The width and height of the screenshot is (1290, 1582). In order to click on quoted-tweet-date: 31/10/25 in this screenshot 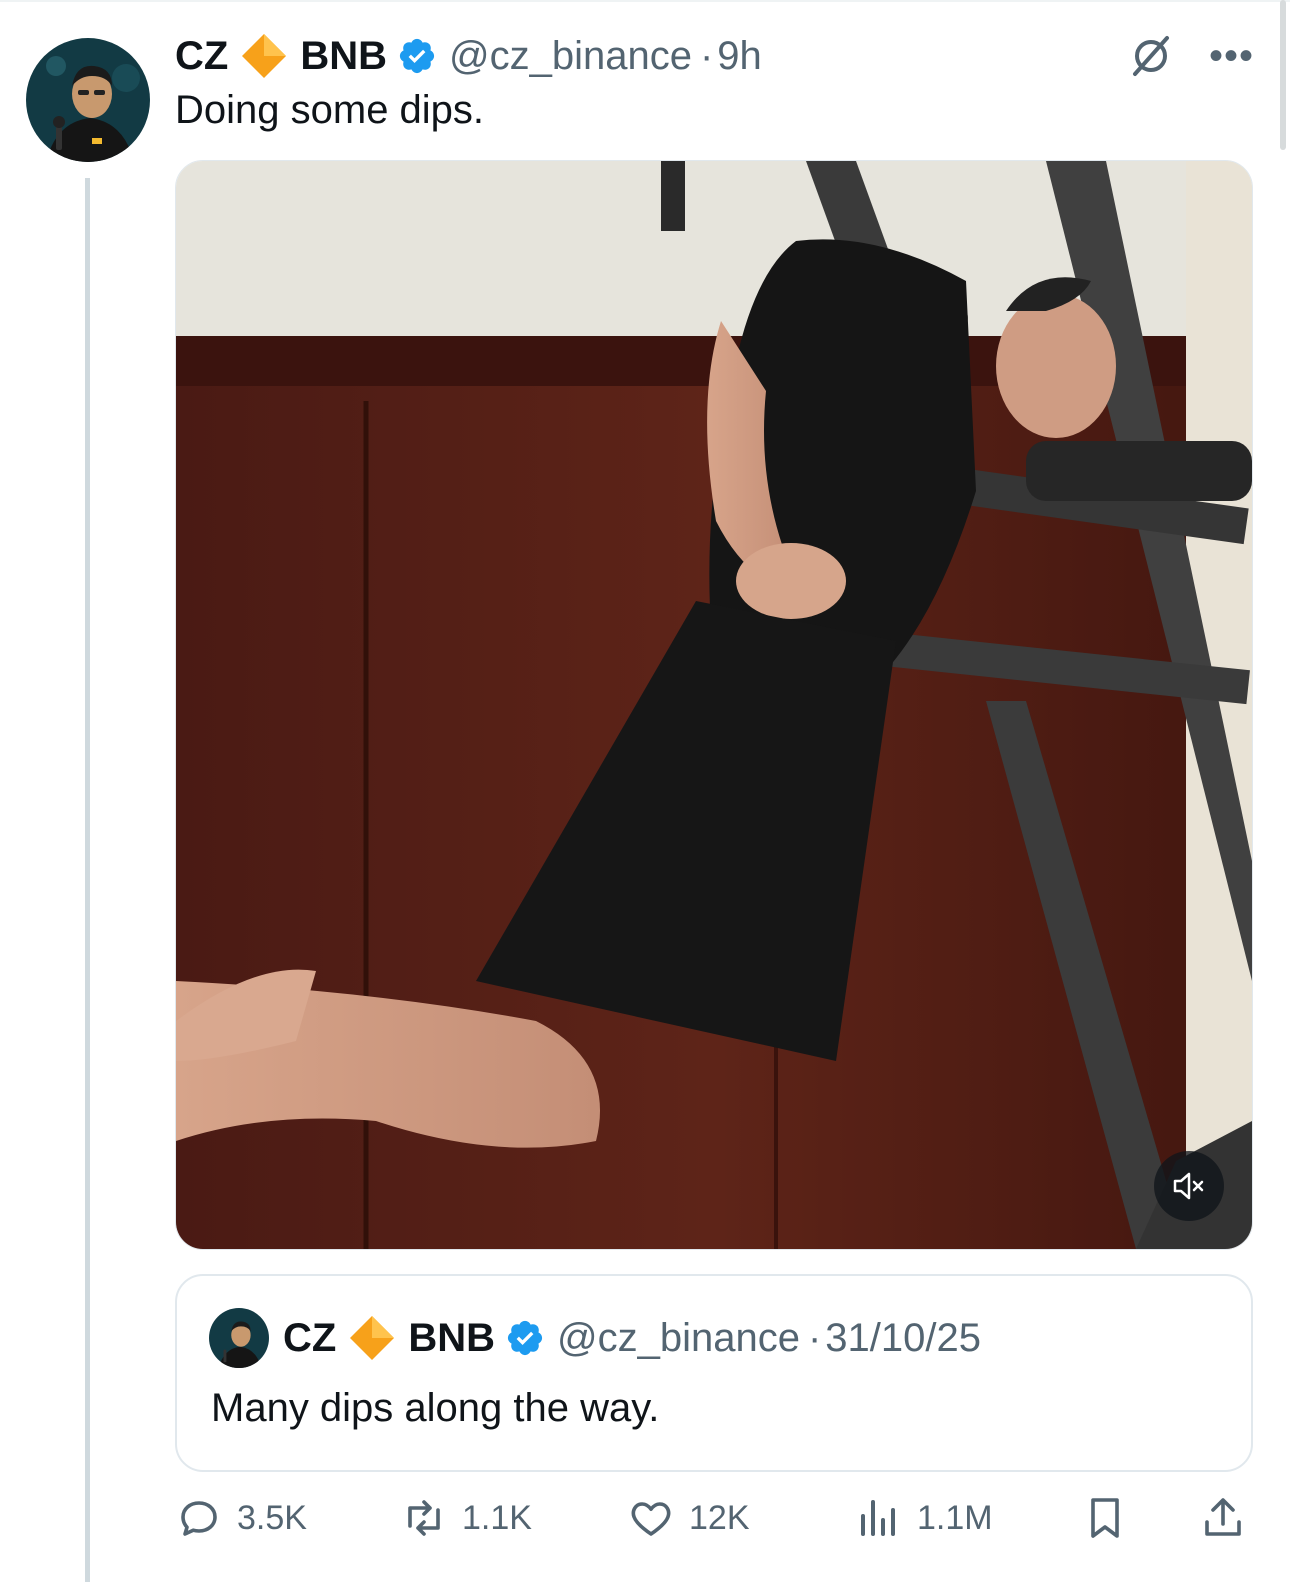, I will do `click(903, 1337)`.